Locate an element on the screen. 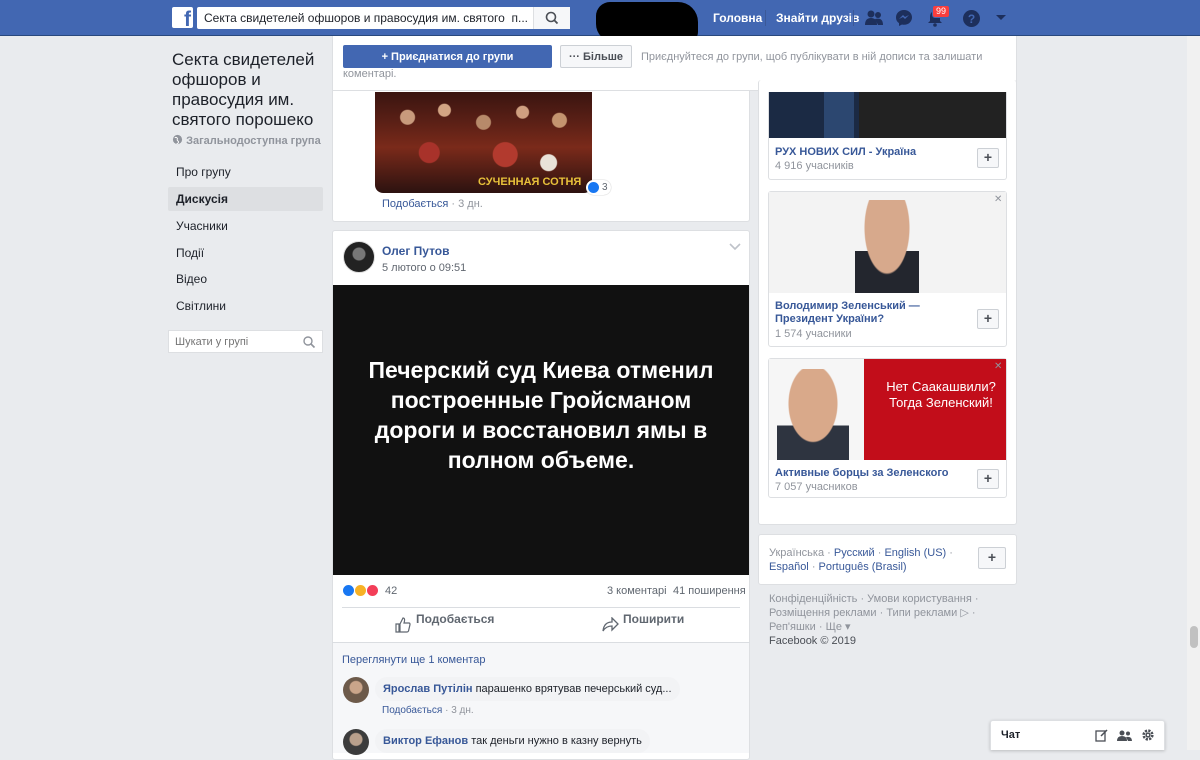  more-languages-button: + is located at coordinates (992, 558).